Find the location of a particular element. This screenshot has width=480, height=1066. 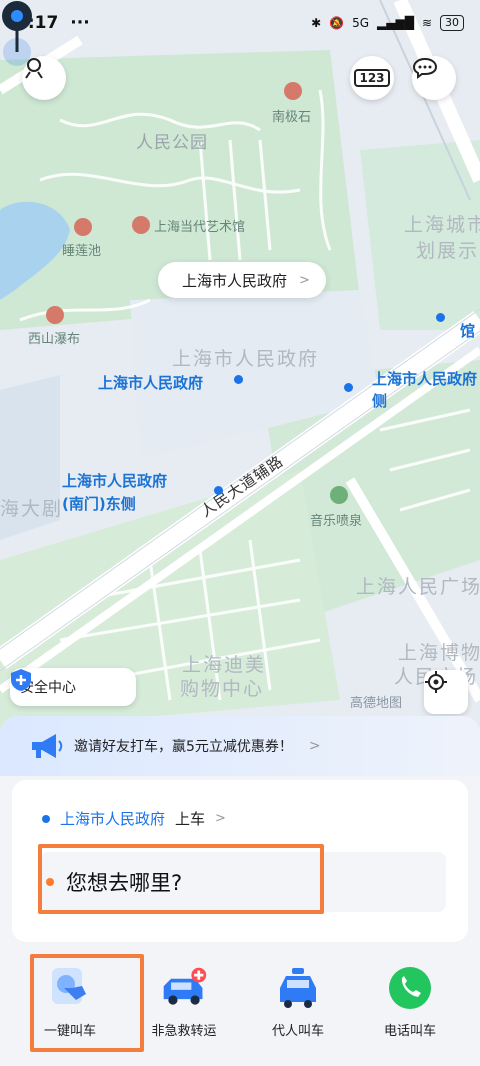

poi-label-urban-planning-1: 上海城市 is located at coordinates (442, 225).